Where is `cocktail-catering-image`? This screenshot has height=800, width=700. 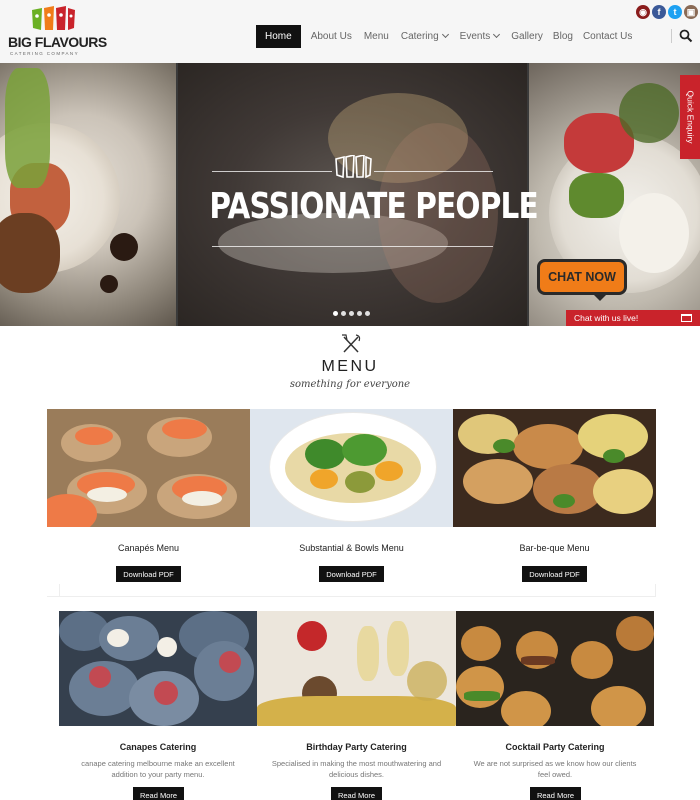 cocktail-catering-image is located at coordinates (555, 668).